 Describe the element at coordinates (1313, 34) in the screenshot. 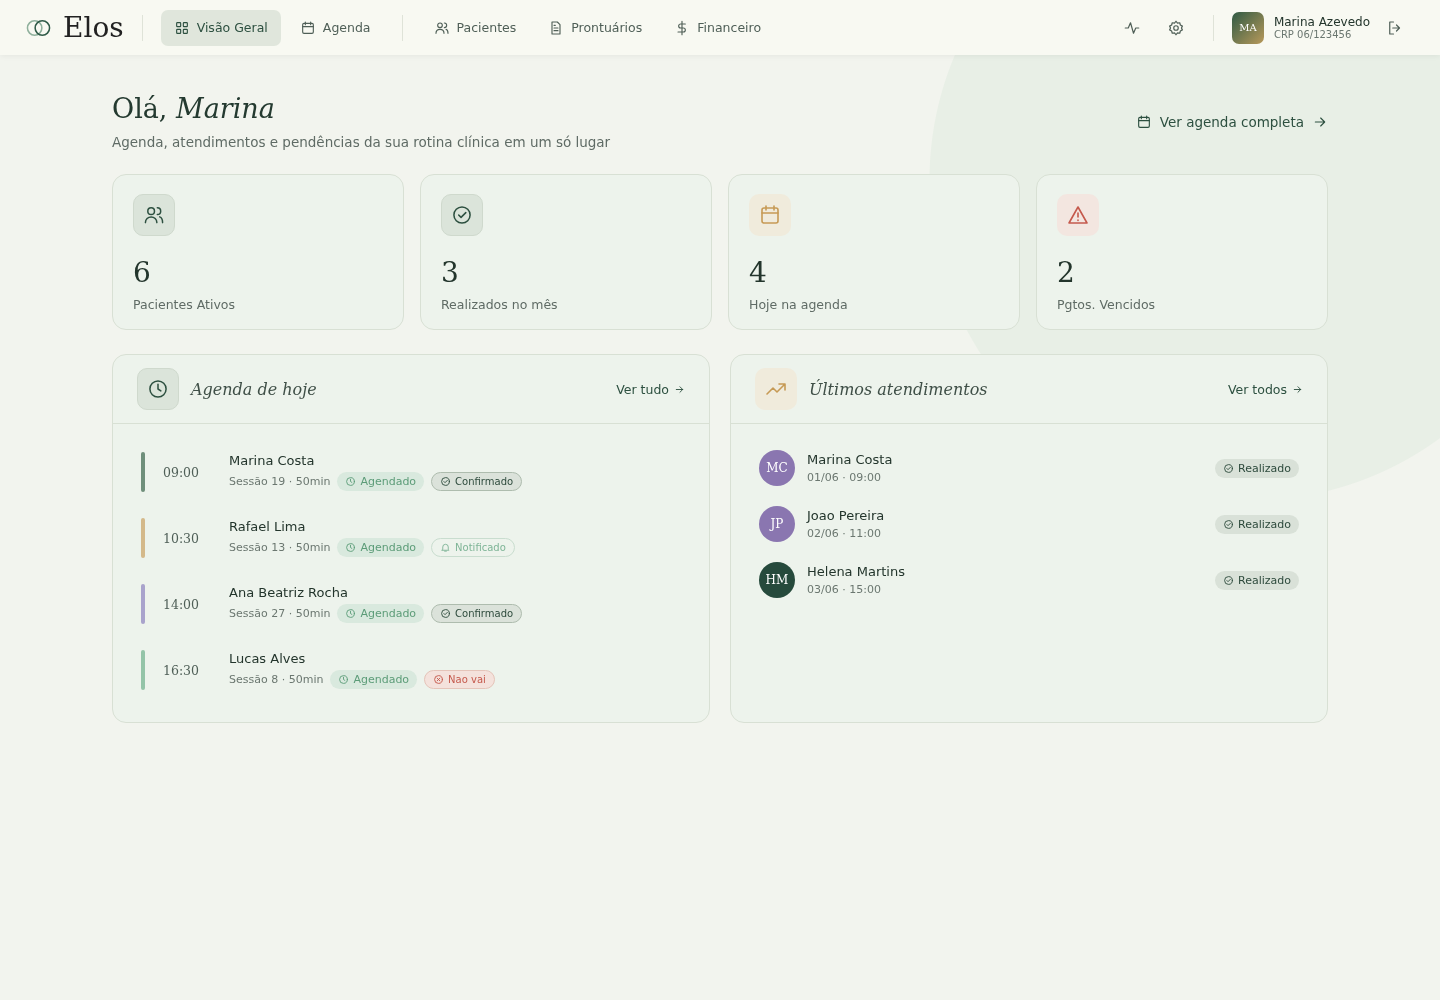

I see `user-registration: CRP 06/123456` at that location.